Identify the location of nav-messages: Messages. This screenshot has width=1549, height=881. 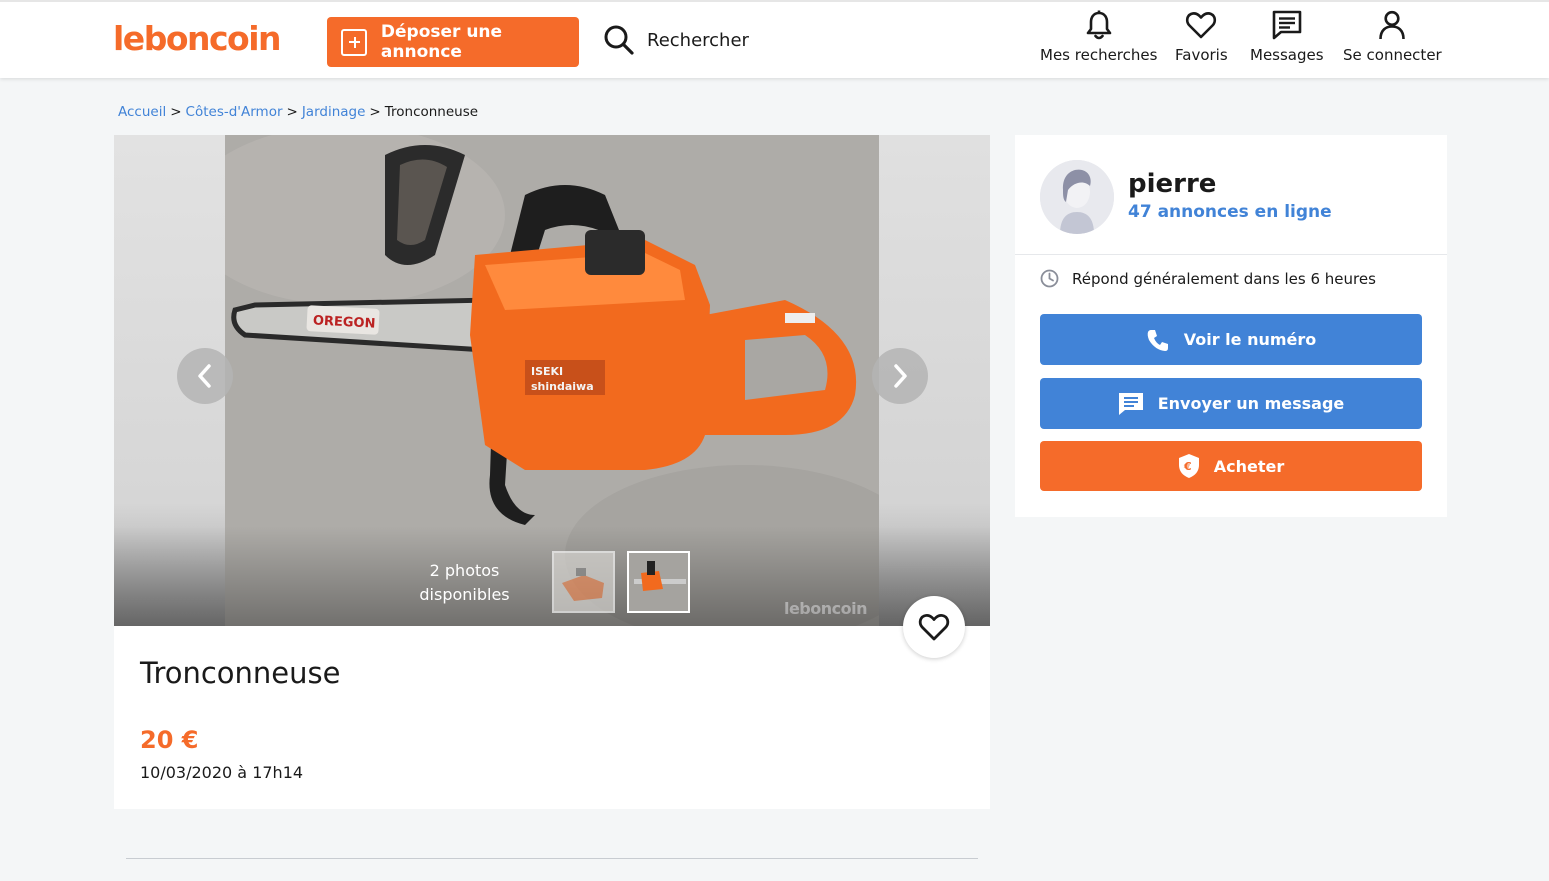
(1287, 37).